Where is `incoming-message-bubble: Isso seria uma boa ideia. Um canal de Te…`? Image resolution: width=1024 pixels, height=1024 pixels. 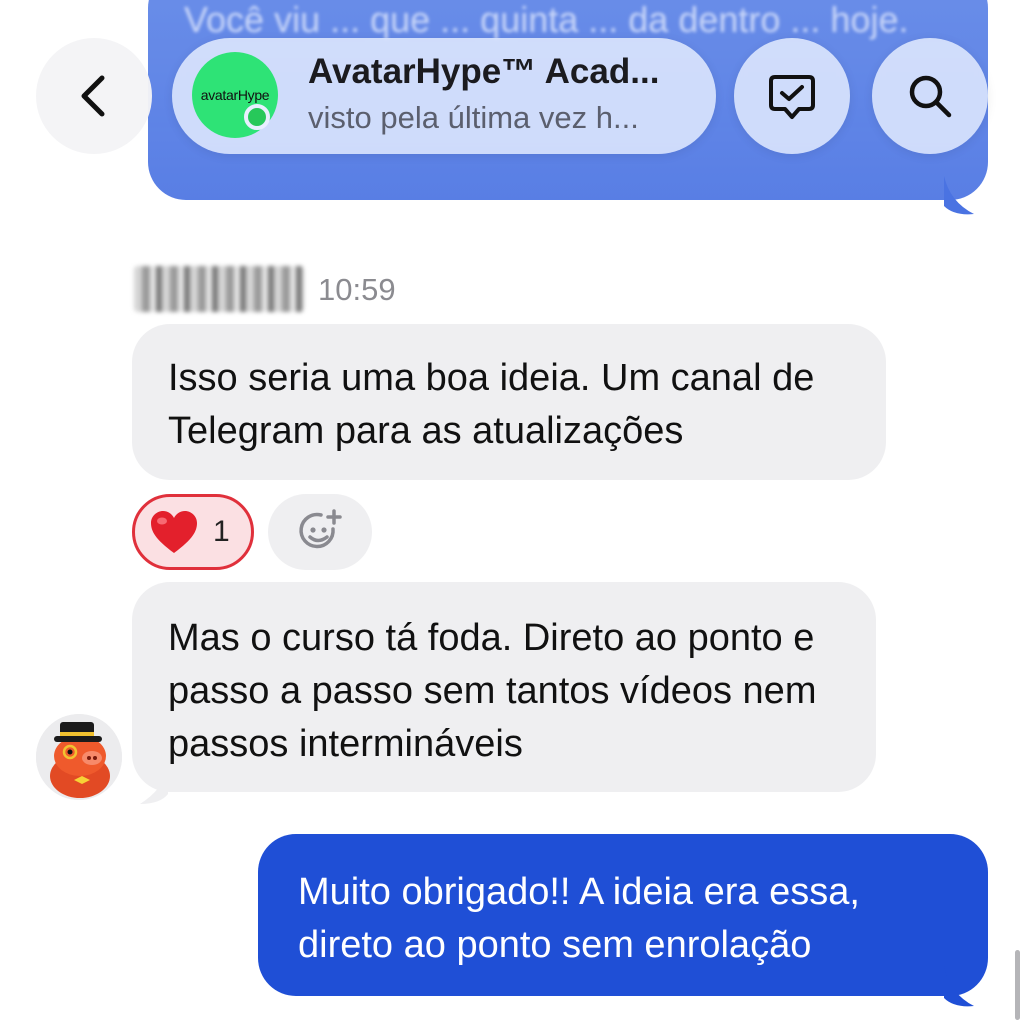
incoming-message-bubble: Isso seria uma boa ideia. Um canal de Te… is located at coordinates (509, 402).